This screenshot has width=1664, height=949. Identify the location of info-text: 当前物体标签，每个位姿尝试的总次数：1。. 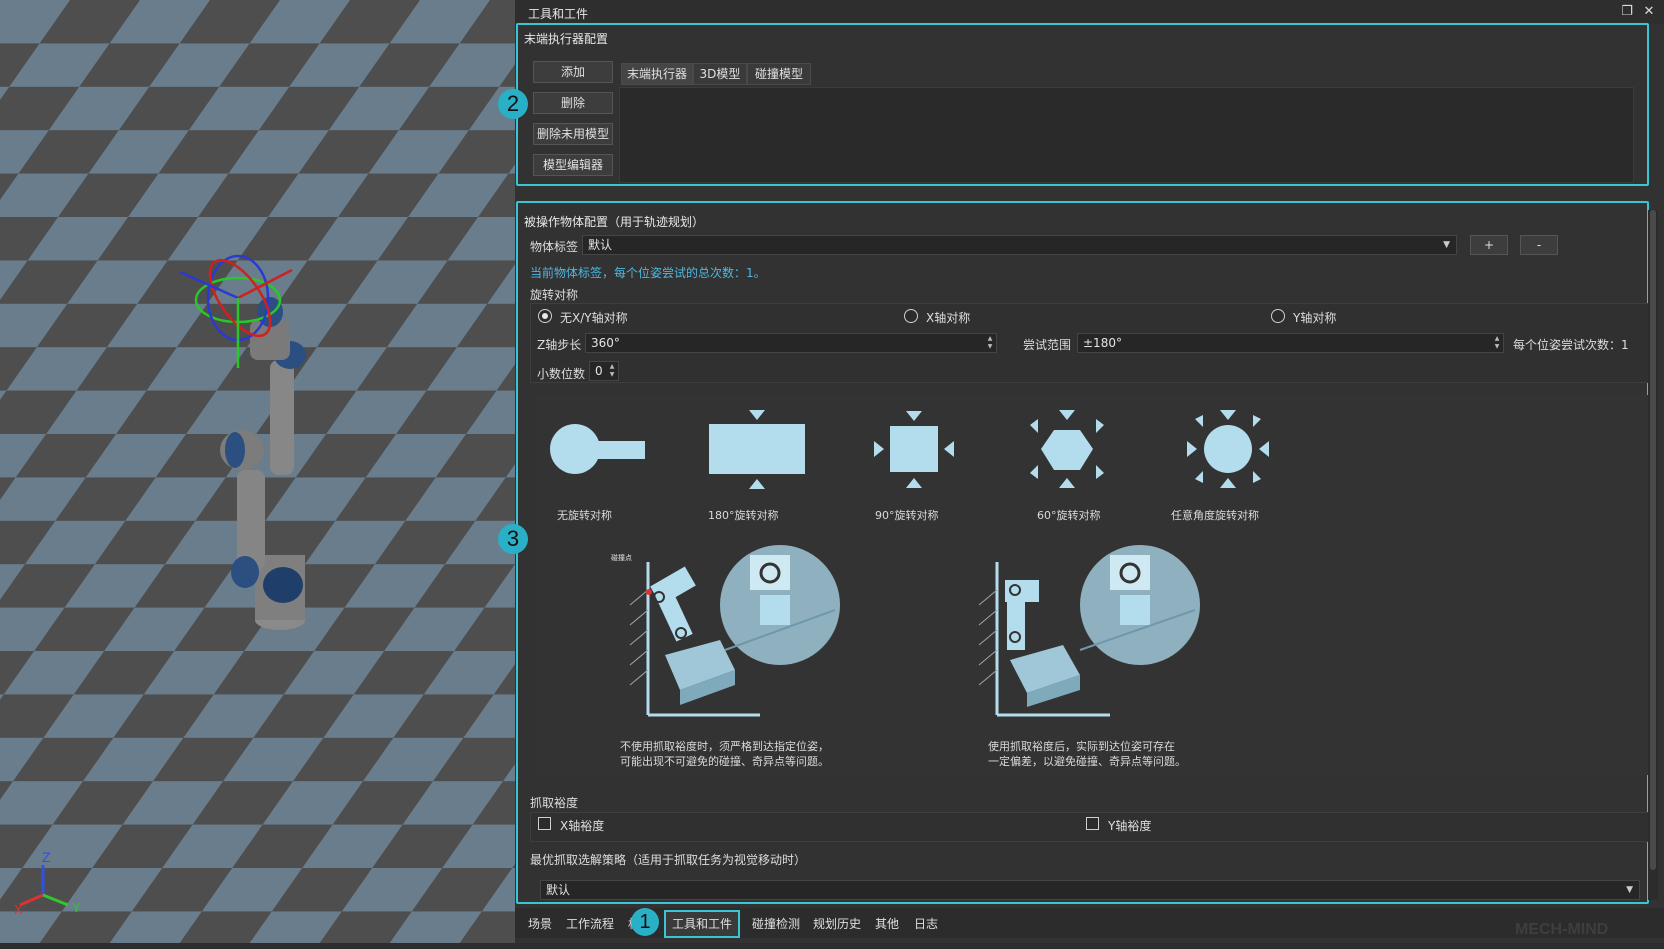
(648, 273).